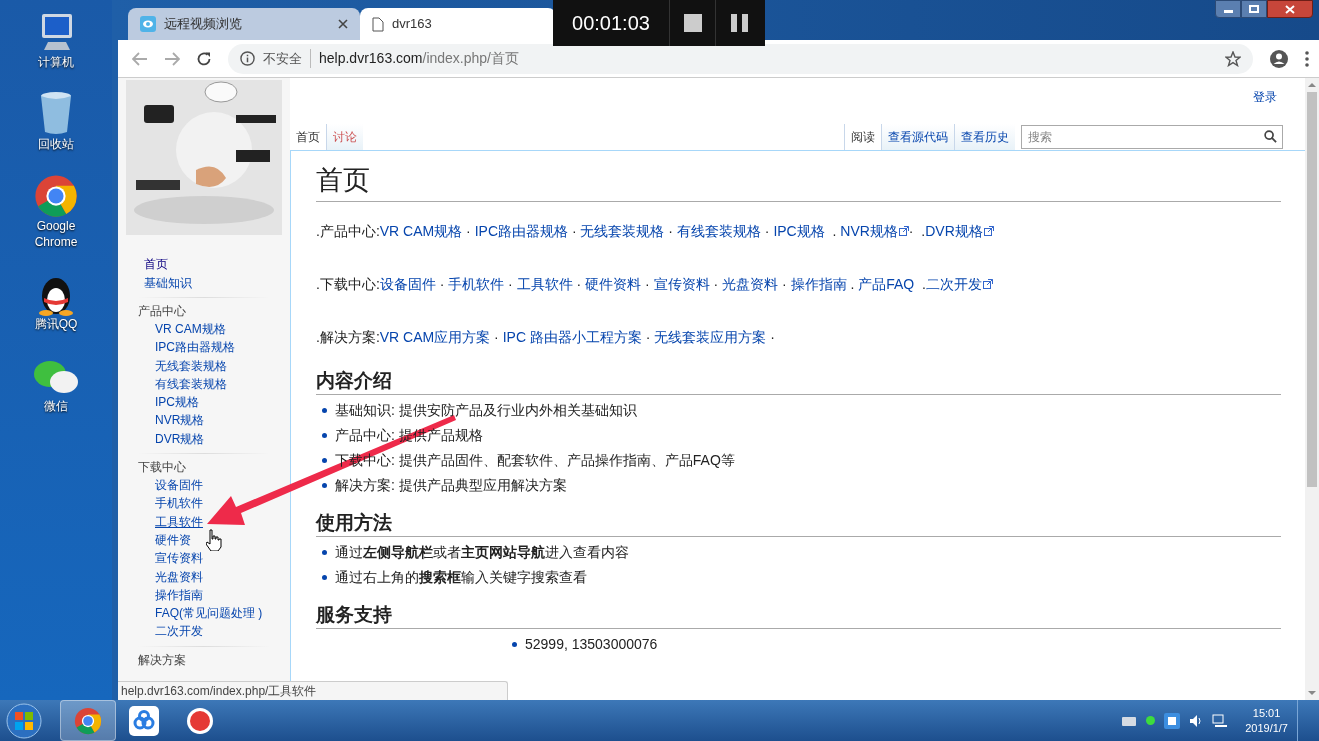 The height and width of the screenshot is (741, 1319). What do you see at coordinates (412, 24) in the screenshot?
I see `tab-title: dvr163` at bounding box center [412, 24].